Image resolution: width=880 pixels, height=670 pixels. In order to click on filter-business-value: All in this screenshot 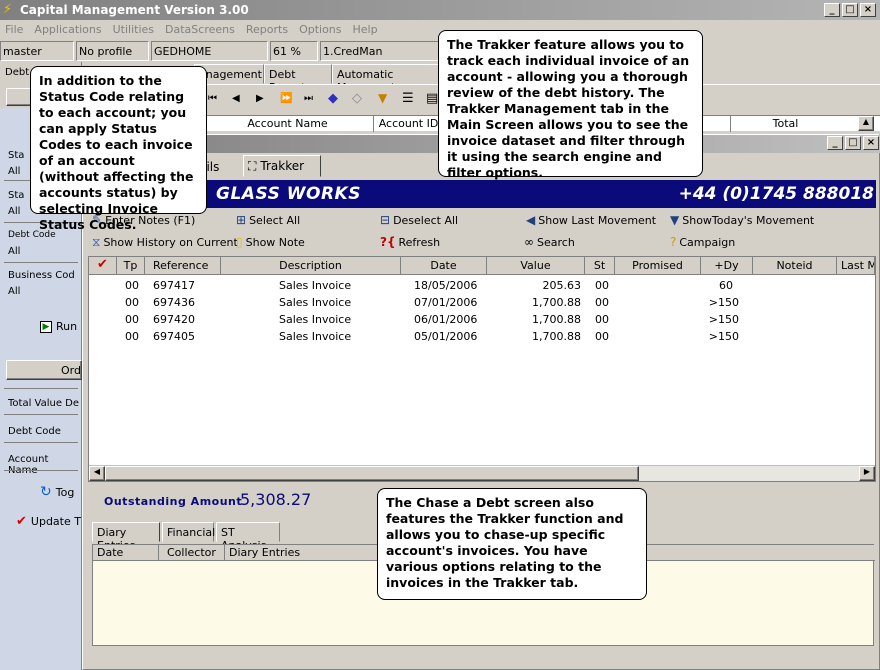, I will do `click(14, 291)`.